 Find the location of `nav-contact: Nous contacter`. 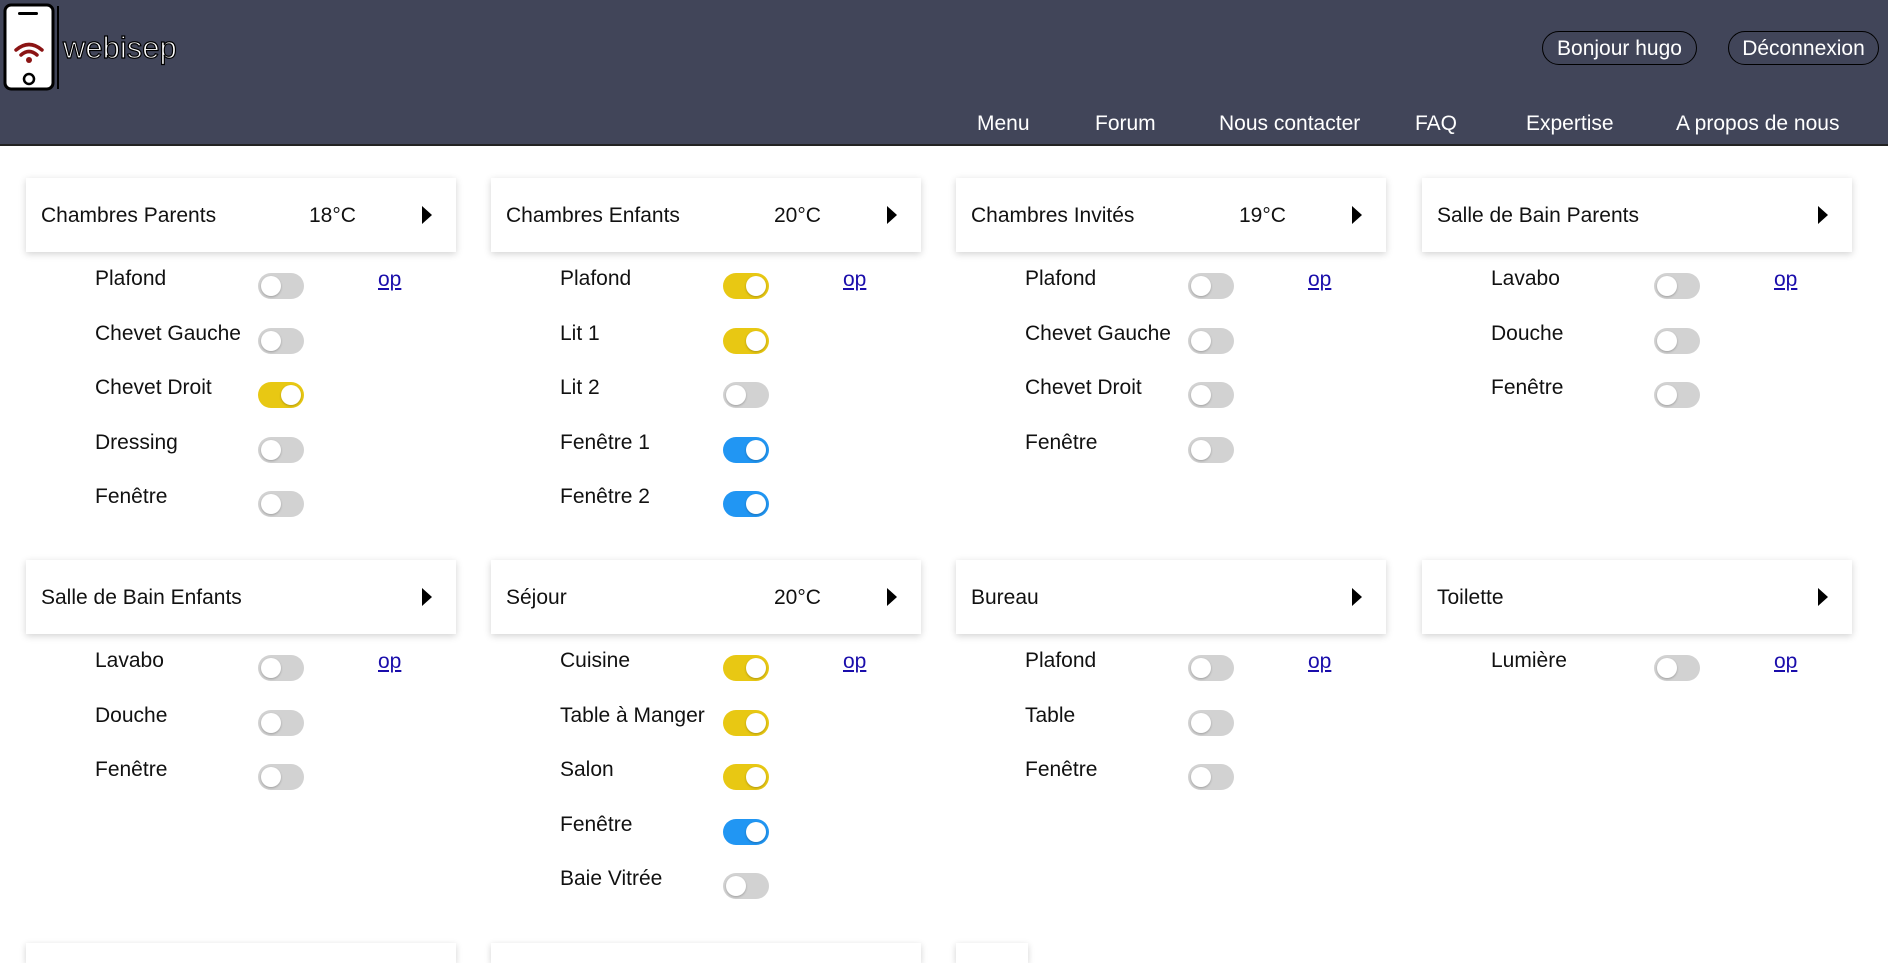

nav-contact: Nous contacter is located at coordinates (1289, 124).